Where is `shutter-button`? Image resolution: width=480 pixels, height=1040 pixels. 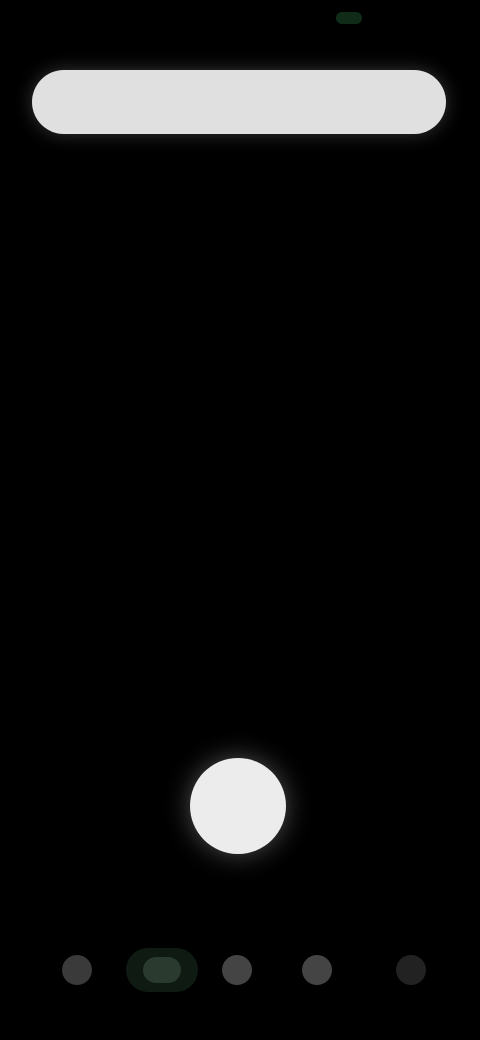
shutter-button is located at coordinates (238, 806).